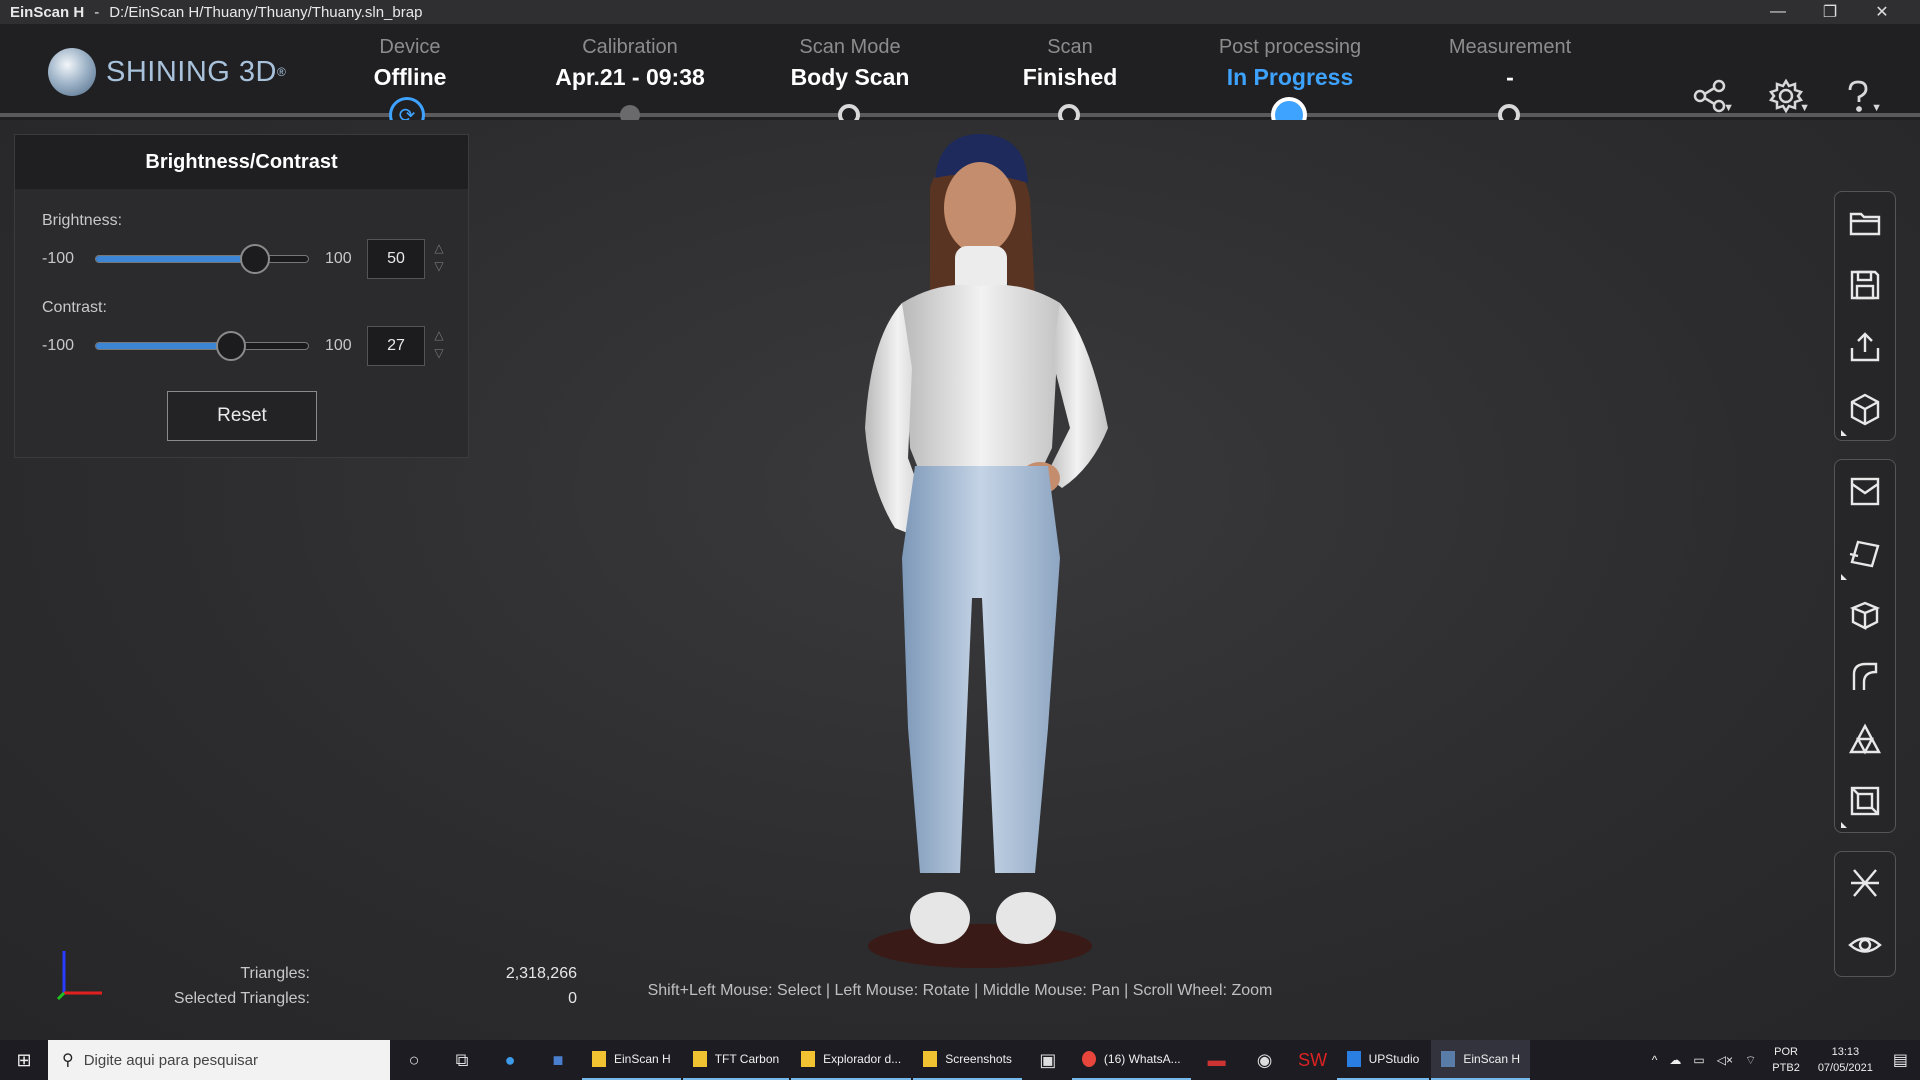  Describe the element at coordinates (558, 1060) in the screenshot. I see `pinned-app-icon: ■` at that location.